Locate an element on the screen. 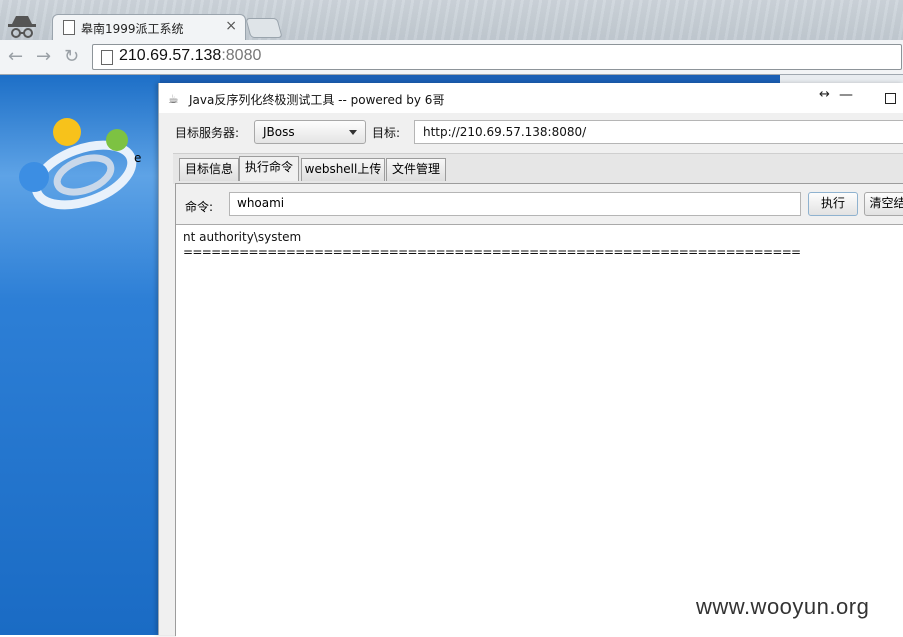 Image resolution: width=903 pixels, height=637 pixels. site-logo is located at coordinates (89, 165).